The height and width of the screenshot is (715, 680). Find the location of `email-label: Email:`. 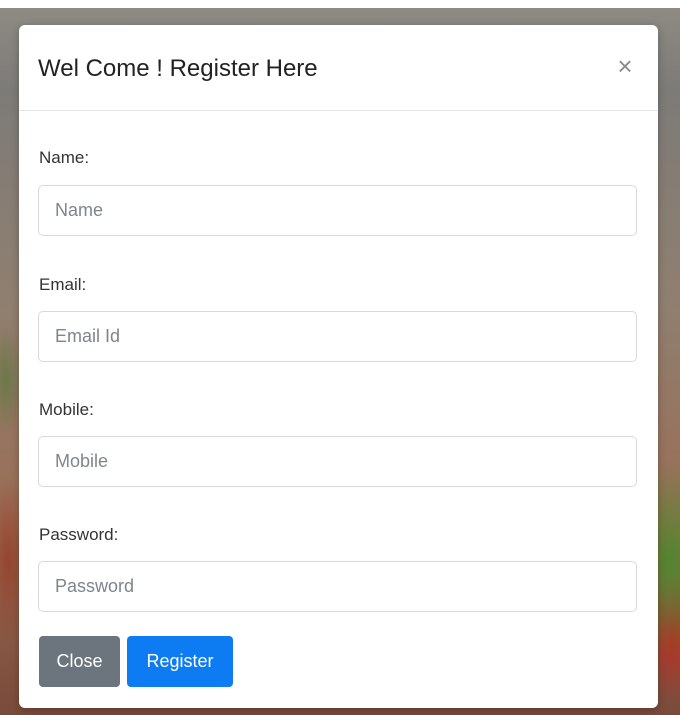

email-label: Email: is located at coordinates (63, 284).